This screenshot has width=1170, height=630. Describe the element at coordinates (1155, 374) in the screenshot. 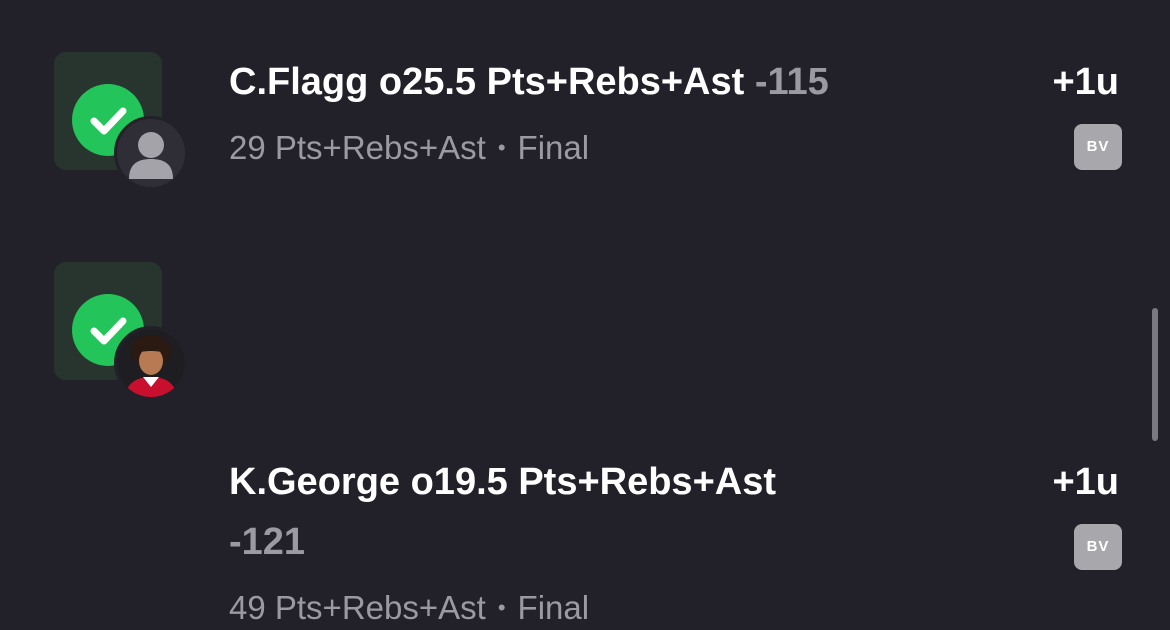

I see `scrollbar` at that location.